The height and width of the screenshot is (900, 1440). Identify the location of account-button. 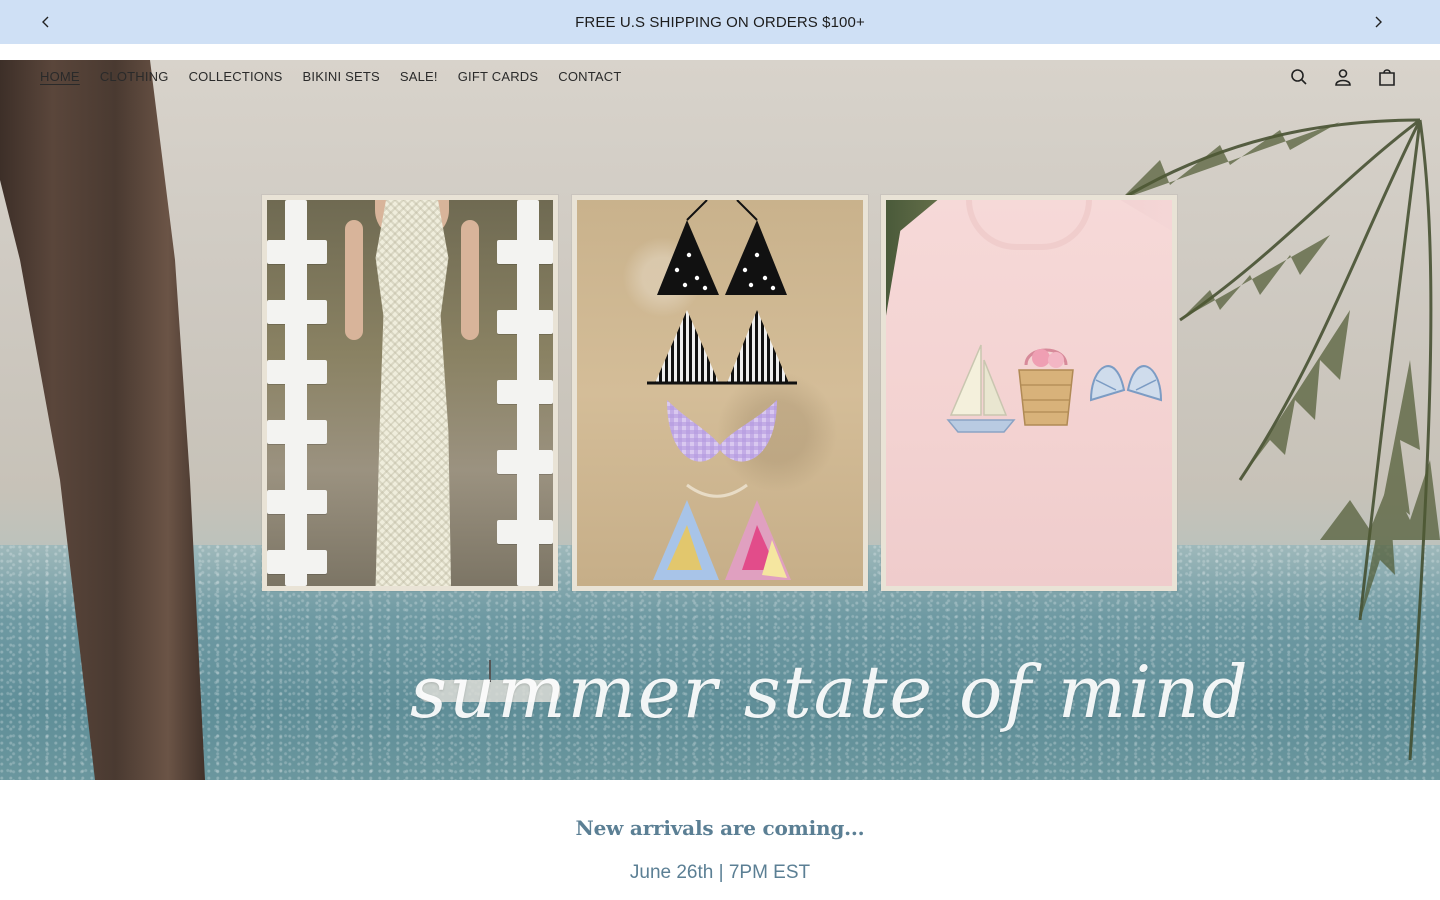
(1343, 77).